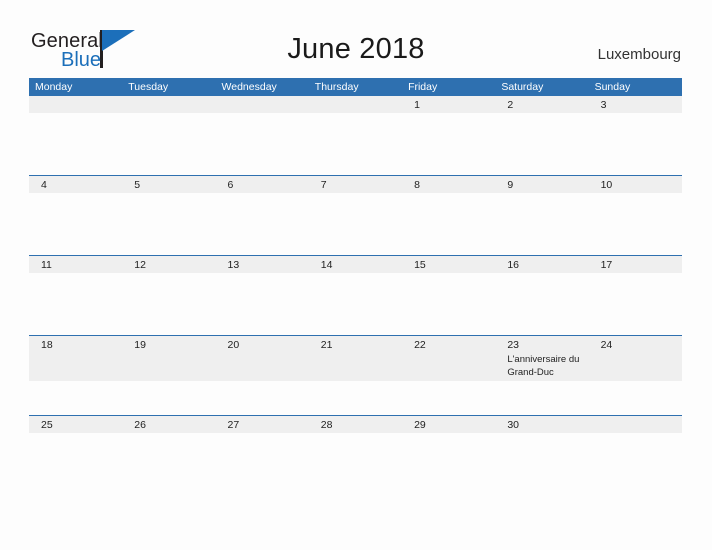 The image size is (712, 550). I want to click on calendar-day-cell: 23 L'anniversaire du Grand-Duc, so click(542, 375).